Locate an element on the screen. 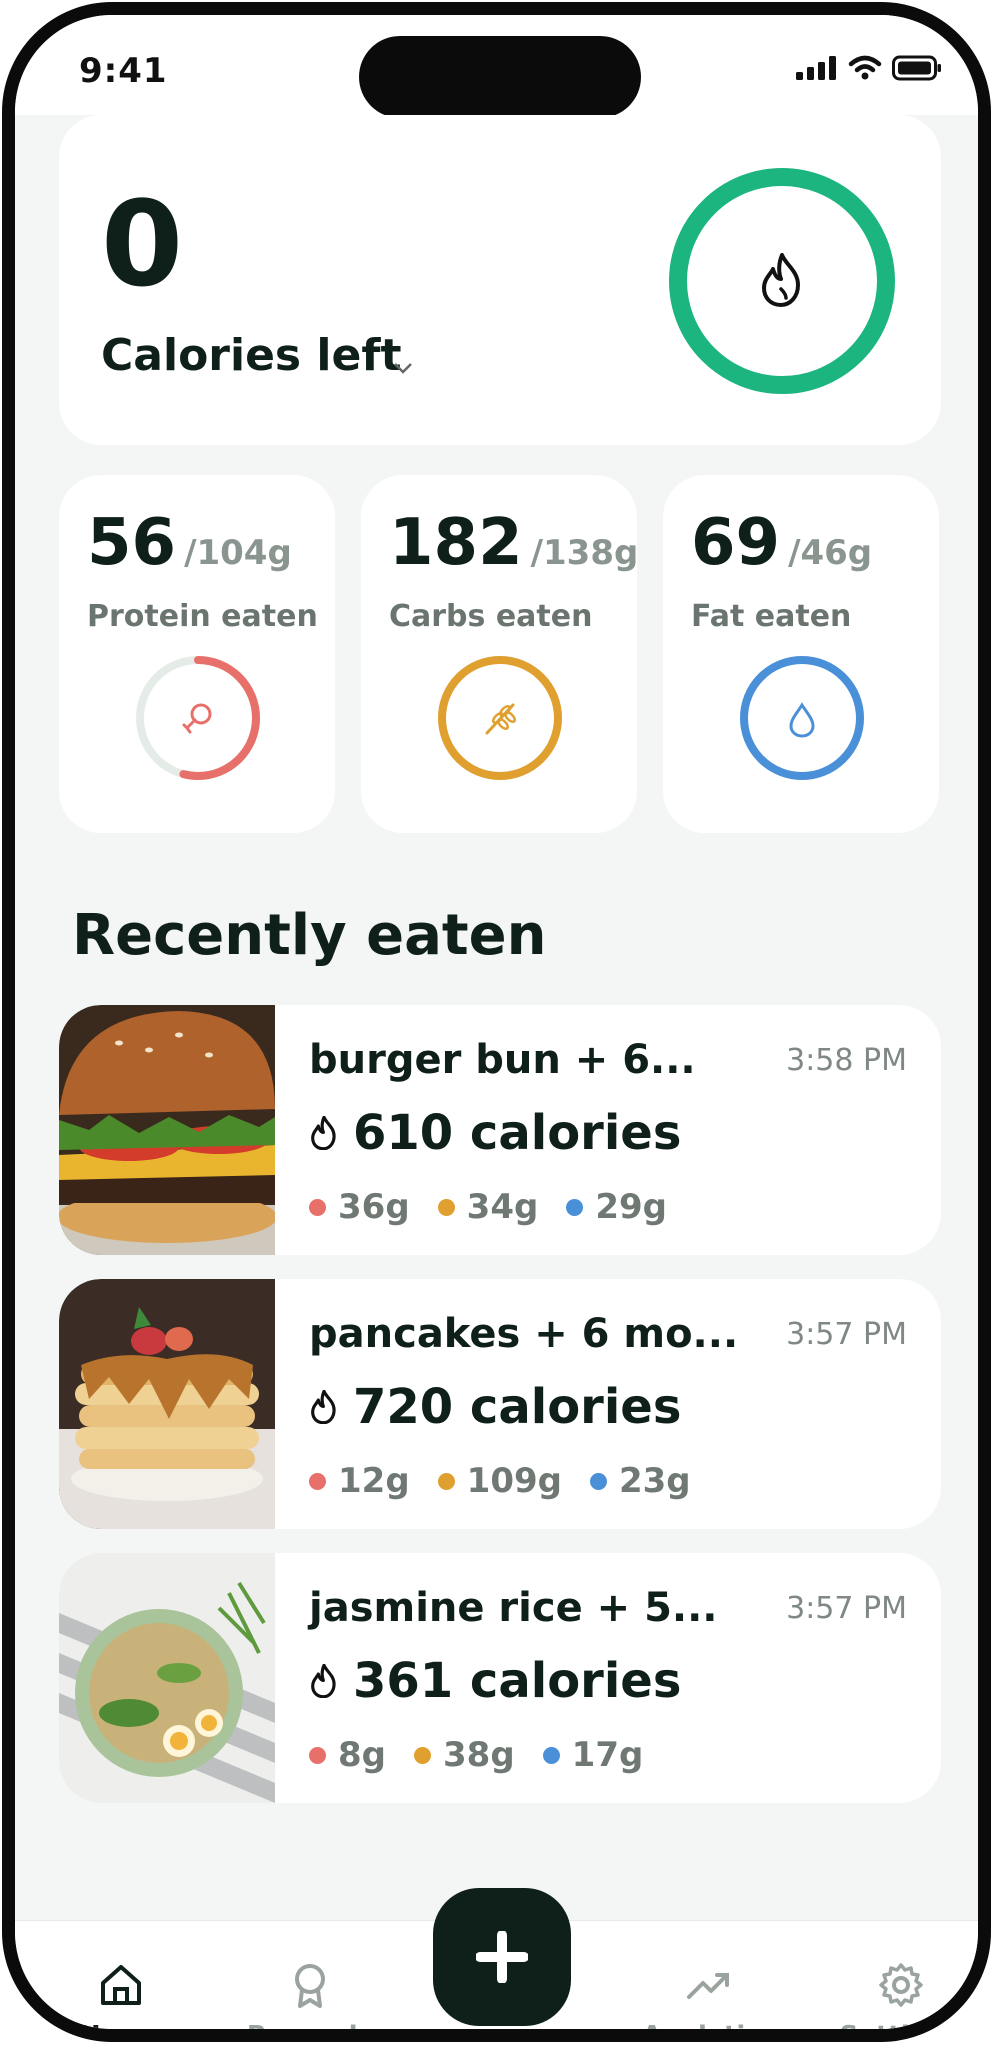 This screenshot has height=2048, width=997. meal-macros: 12g 109g 23g is located at coordinates (500, 1481).